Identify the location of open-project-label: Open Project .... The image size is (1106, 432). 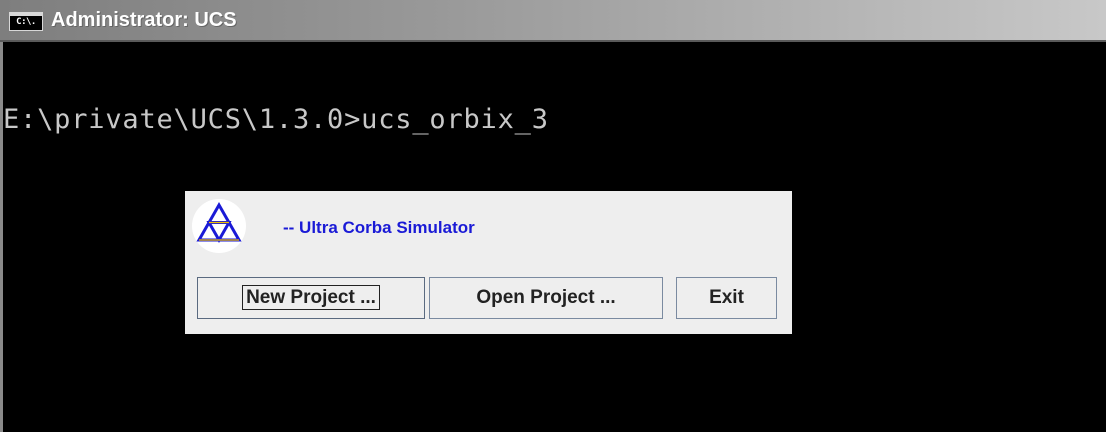
(546, 297).